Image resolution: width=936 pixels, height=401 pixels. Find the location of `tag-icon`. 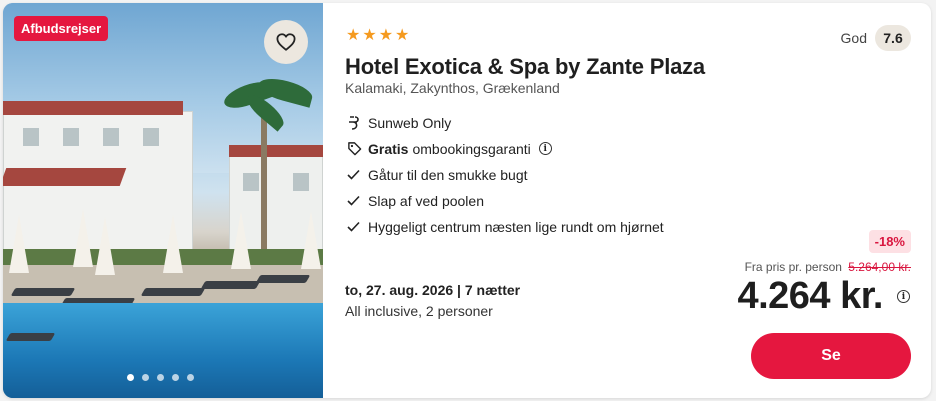

tag-icon is located at coordinates (356, 148).